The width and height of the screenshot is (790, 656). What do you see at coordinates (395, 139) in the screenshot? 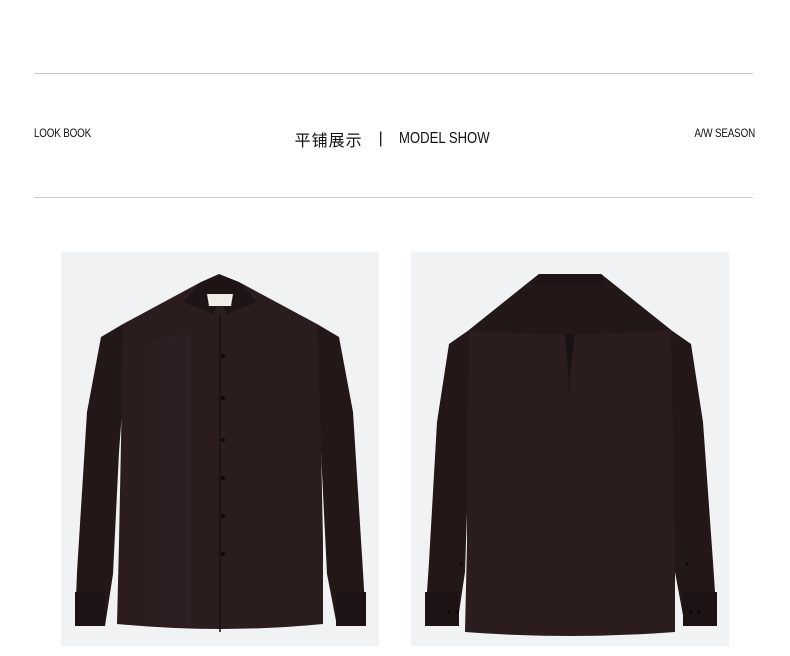
I see `section-title: 平铺展示 | MODEL SHOW` at bounding box center [395, 139].